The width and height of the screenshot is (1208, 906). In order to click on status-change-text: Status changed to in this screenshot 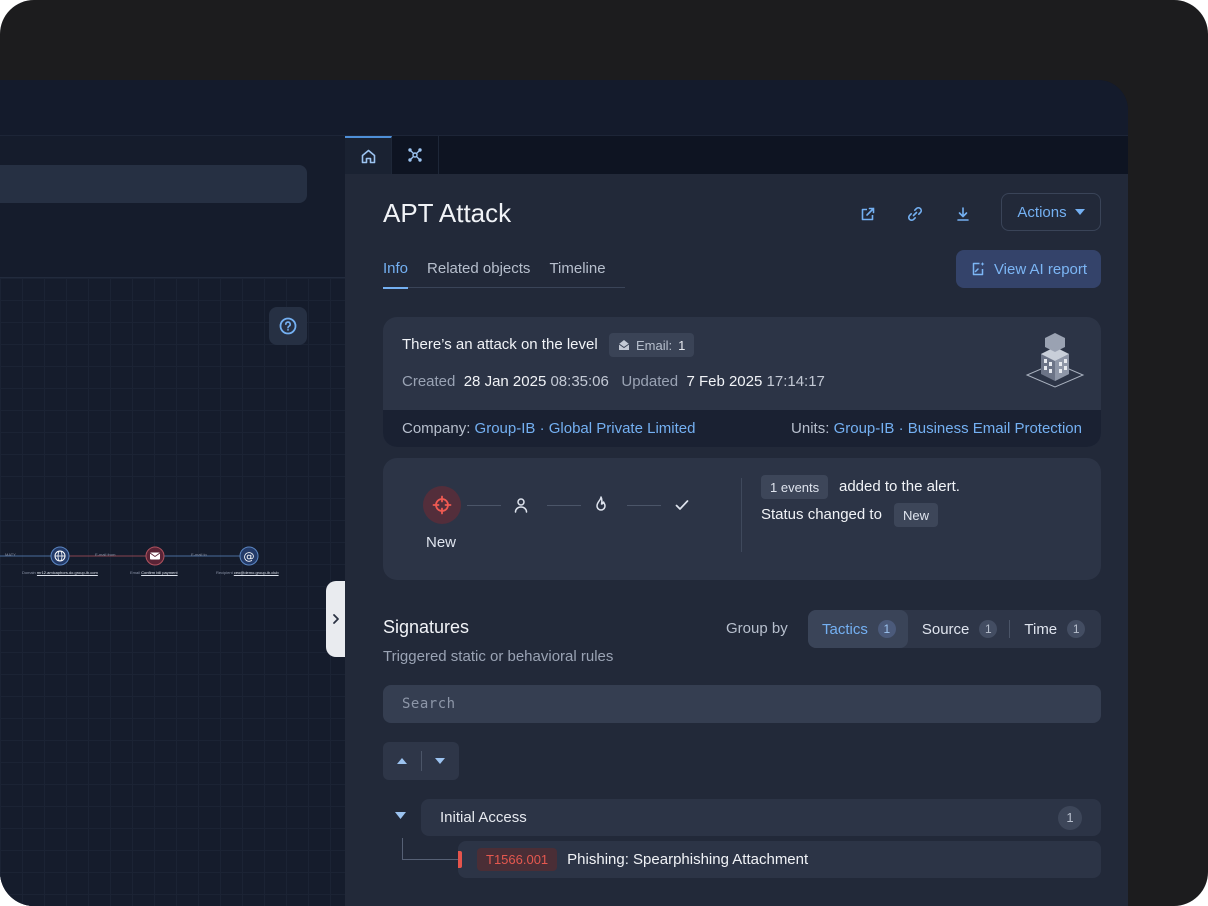, I will do `click(821, 514)`.